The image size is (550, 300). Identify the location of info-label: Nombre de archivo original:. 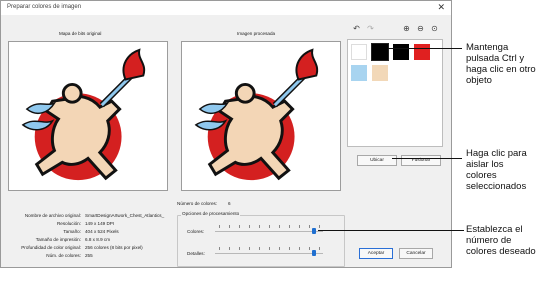
(52, 215).